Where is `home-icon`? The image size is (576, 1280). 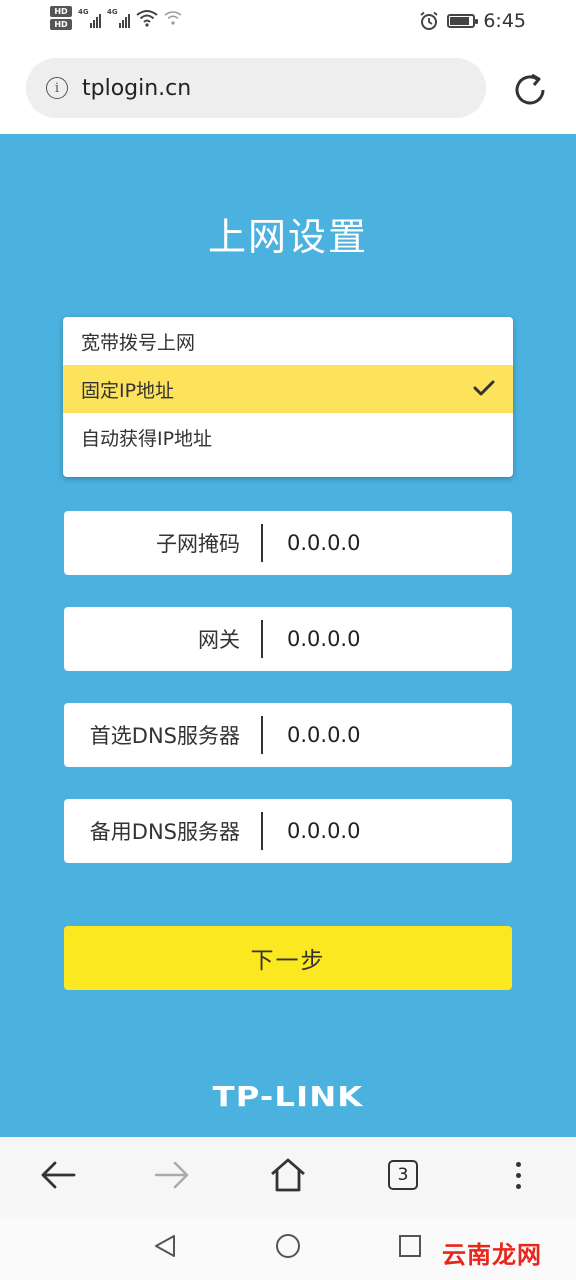 home-icon is located at coordinates (288, 1175).